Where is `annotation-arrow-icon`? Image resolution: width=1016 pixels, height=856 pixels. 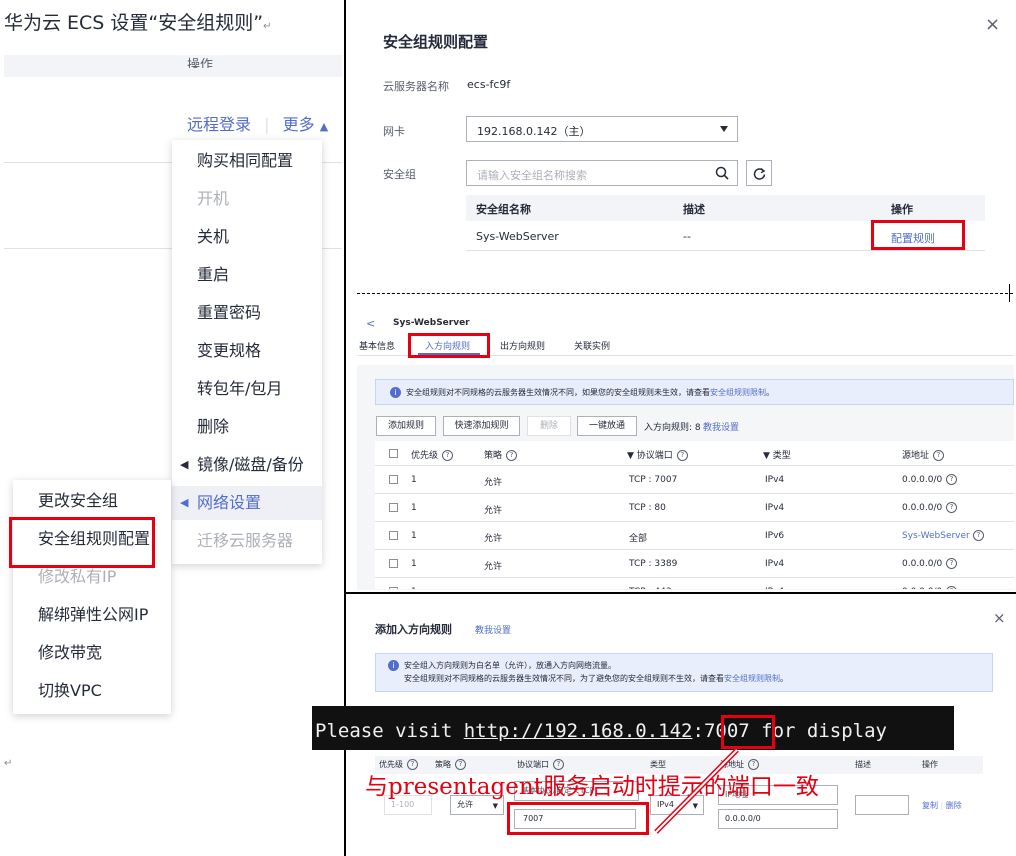 annotation-arrow-icon is located at coordinates (696, 791).